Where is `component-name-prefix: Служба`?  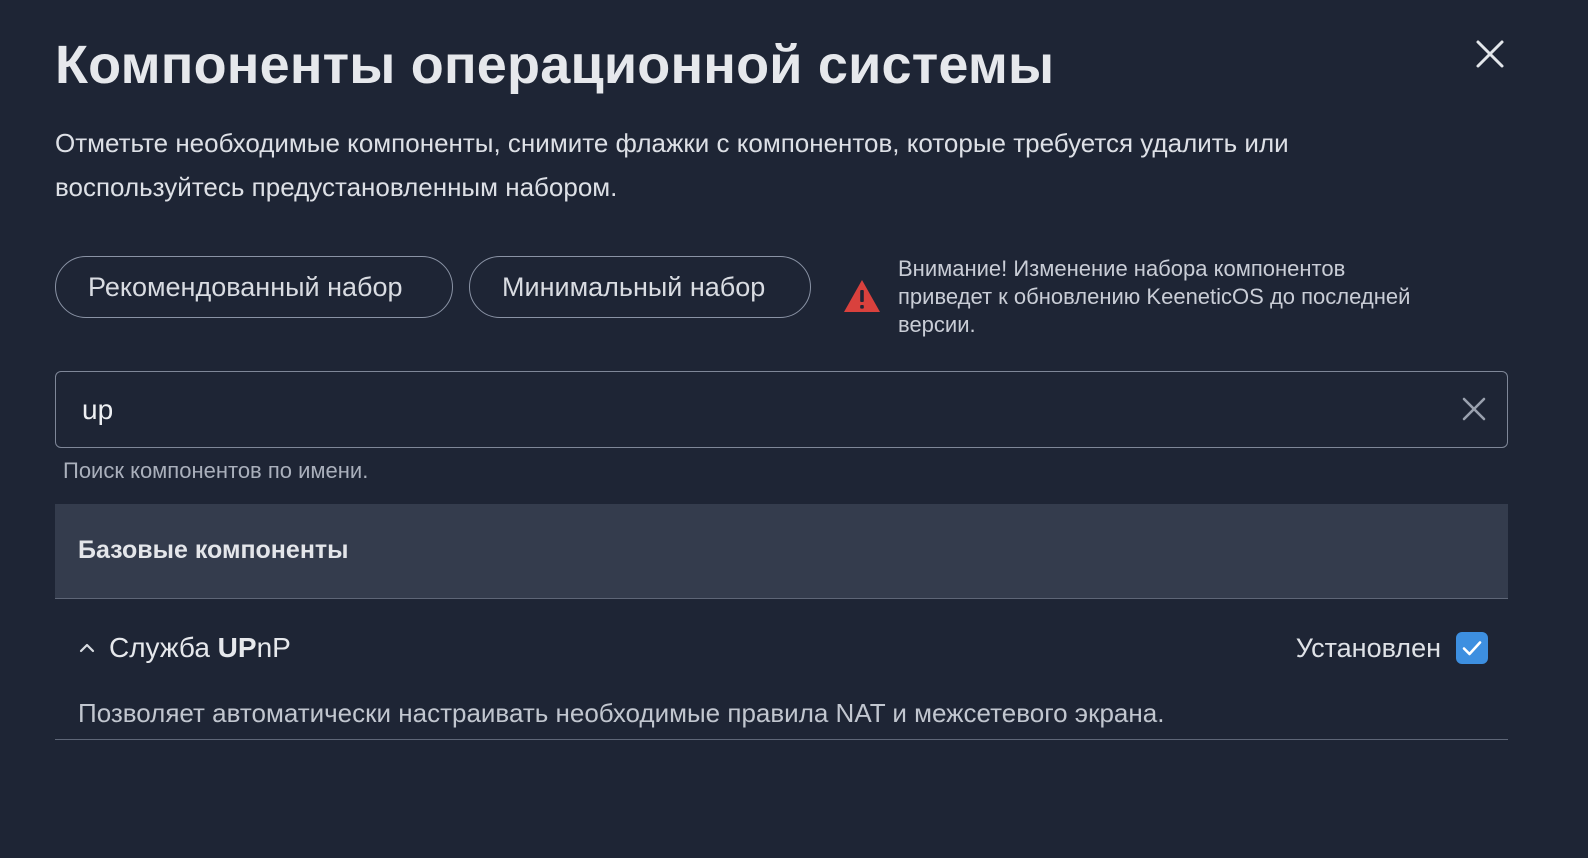
component-name-prefix: Служба is located at coordinates (163, 647).